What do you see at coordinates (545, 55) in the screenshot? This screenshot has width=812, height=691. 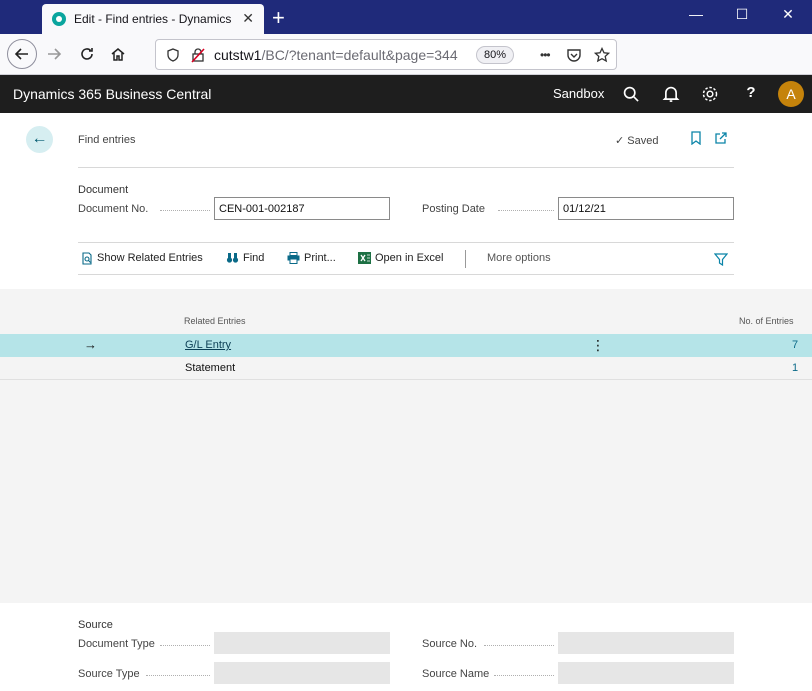 I see `page-actions-more-icon: •••` at bounding box center [545, 55].